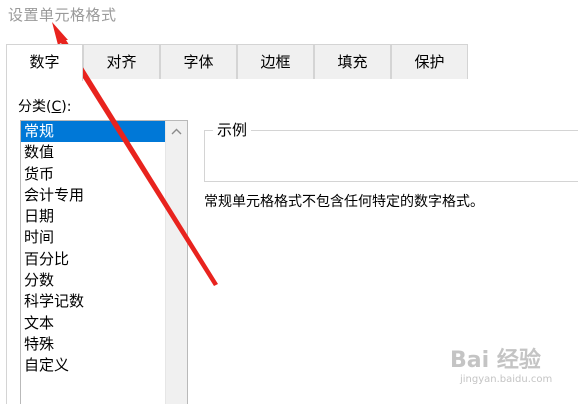 This screenshot has width=578, height=404. I want to click on category-item-date: 日期, so click(94, 216).